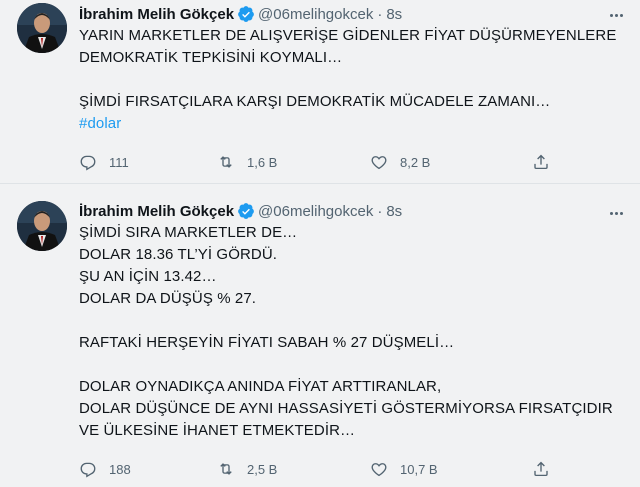 The width and height of the screenshot is (640, 487). What do you see at coordinates (451, 162) in the screenshot?
I see `like-button: 8,2 B` at bounding box center [451, 162].